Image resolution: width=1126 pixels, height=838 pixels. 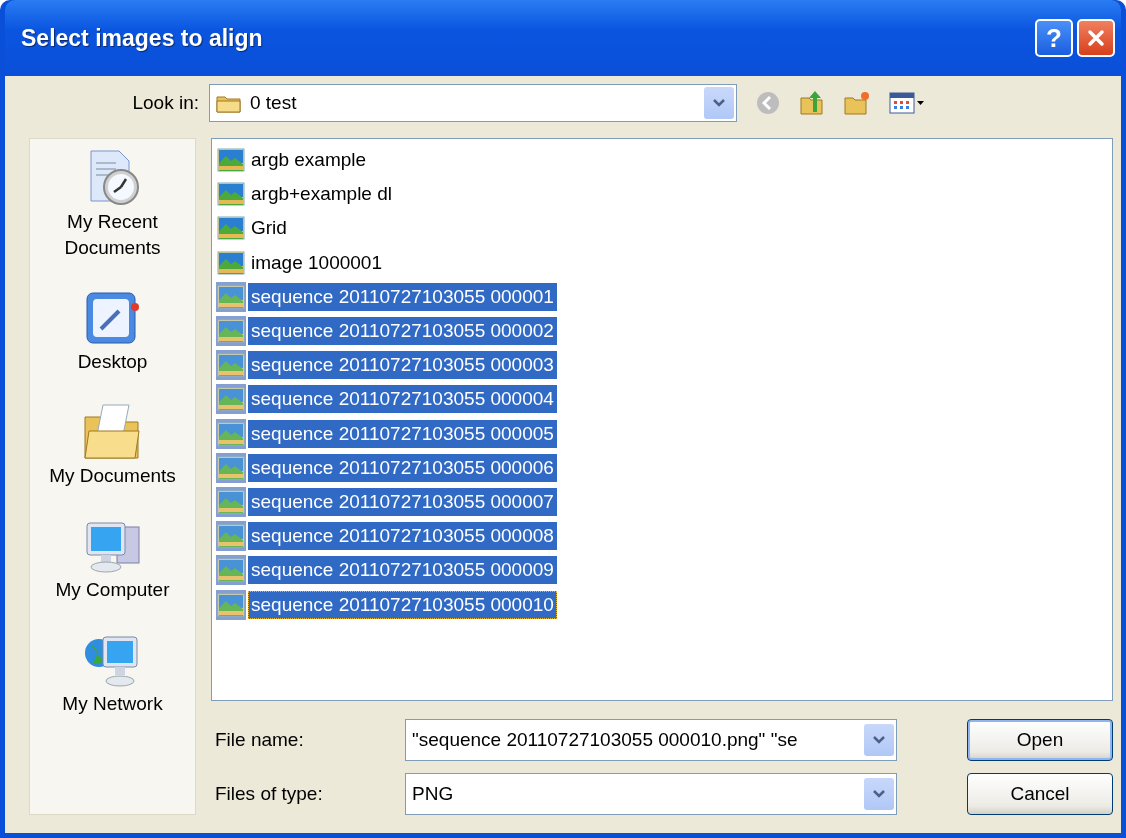 I want to click on close-icon, so click(x=1096, y=38).